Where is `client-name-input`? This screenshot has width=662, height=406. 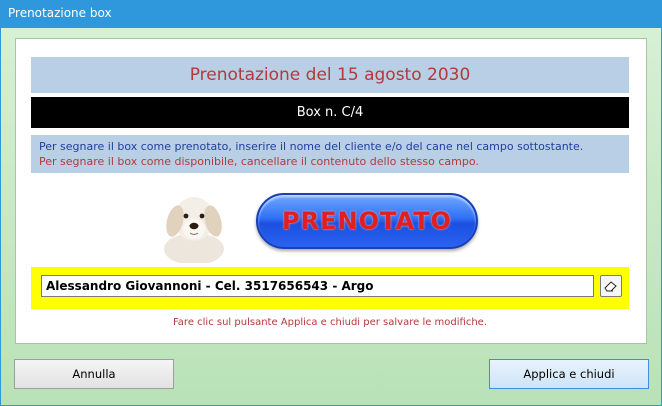
client-name-input is located at coordinates (317, 286).